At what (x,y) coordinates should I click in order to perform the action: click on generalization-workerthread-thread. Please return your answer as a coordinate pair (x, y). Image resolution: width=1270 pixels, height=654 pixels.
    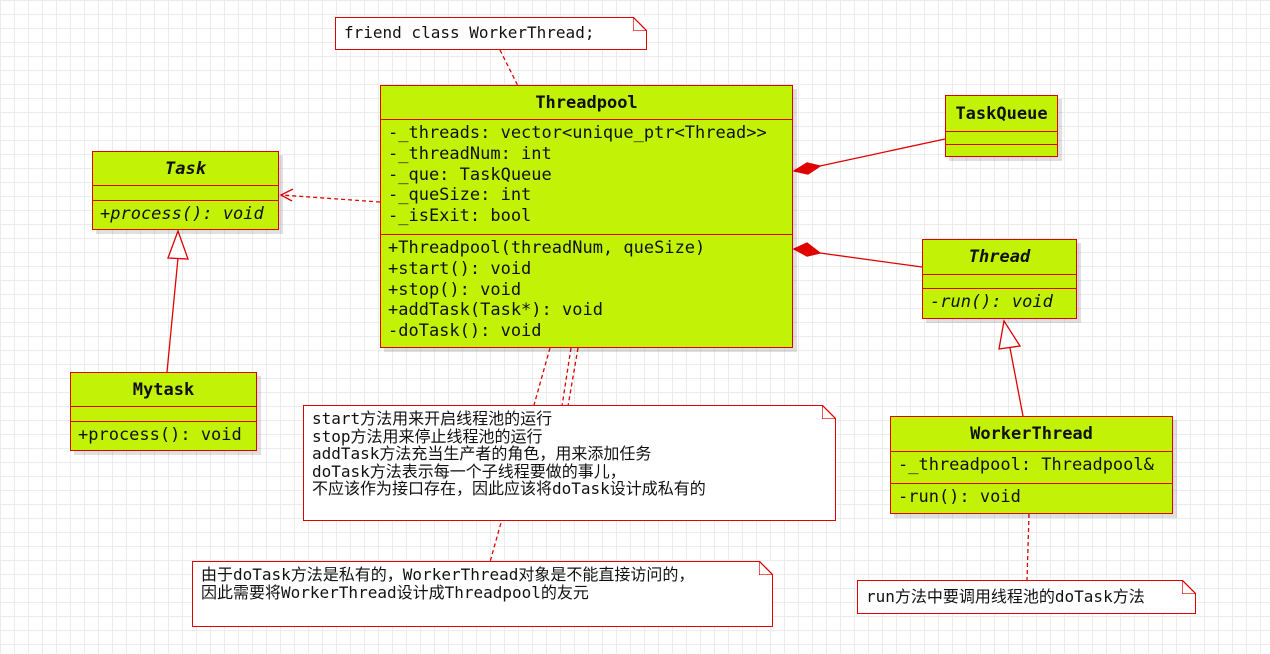
    Looking at the image, I should click on (1016, 382).